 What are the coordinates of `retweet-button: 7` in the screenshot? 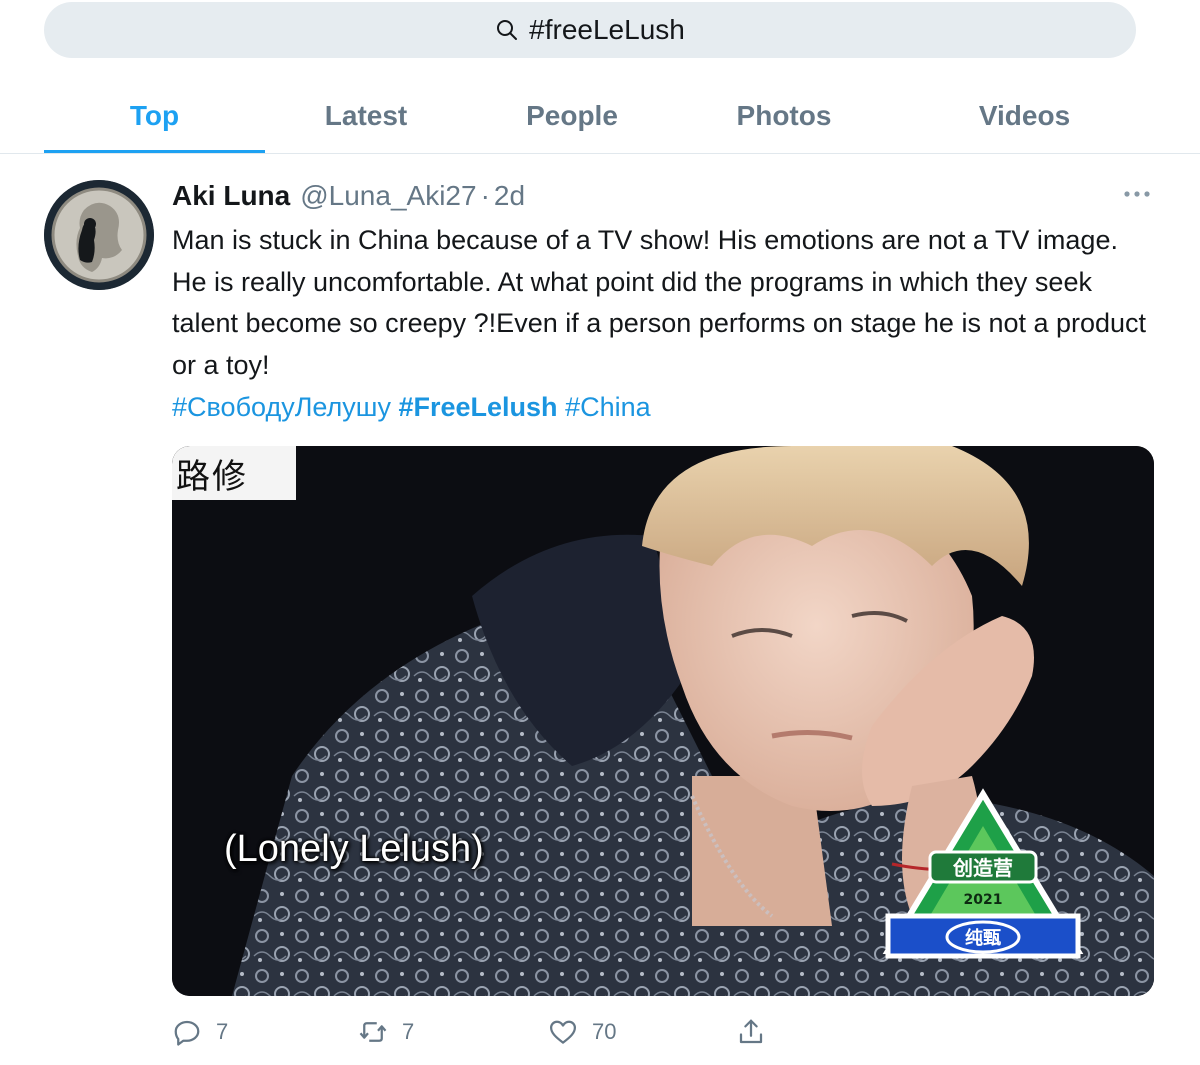 It's located at (386, 1032).